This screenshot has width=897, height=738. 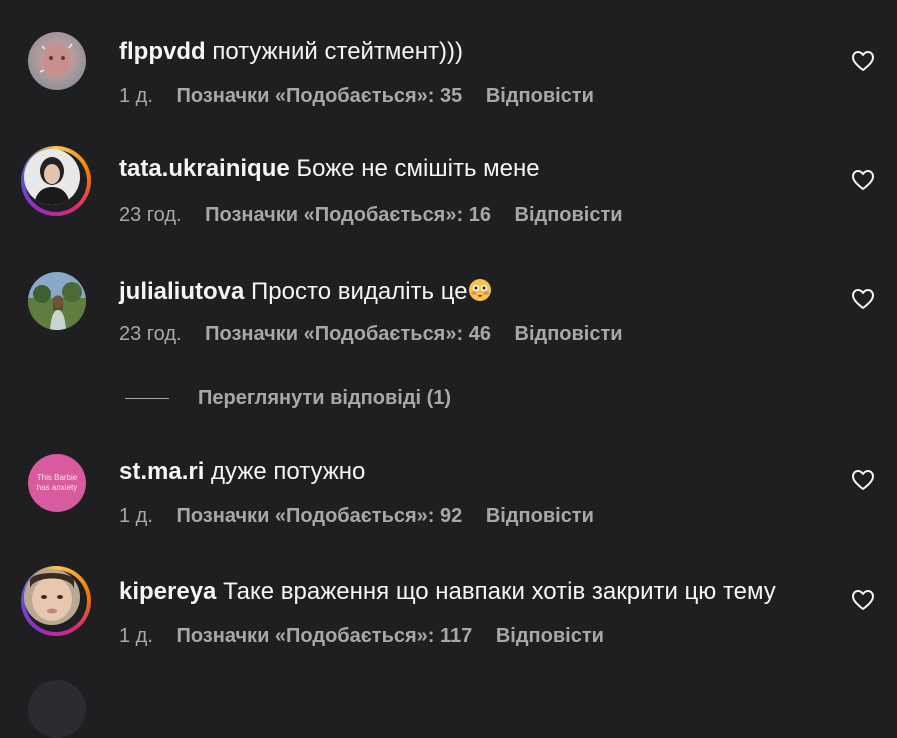 I want to click on likes-count: Позначки «Подобається»: 92, so click(x=319, y=516).